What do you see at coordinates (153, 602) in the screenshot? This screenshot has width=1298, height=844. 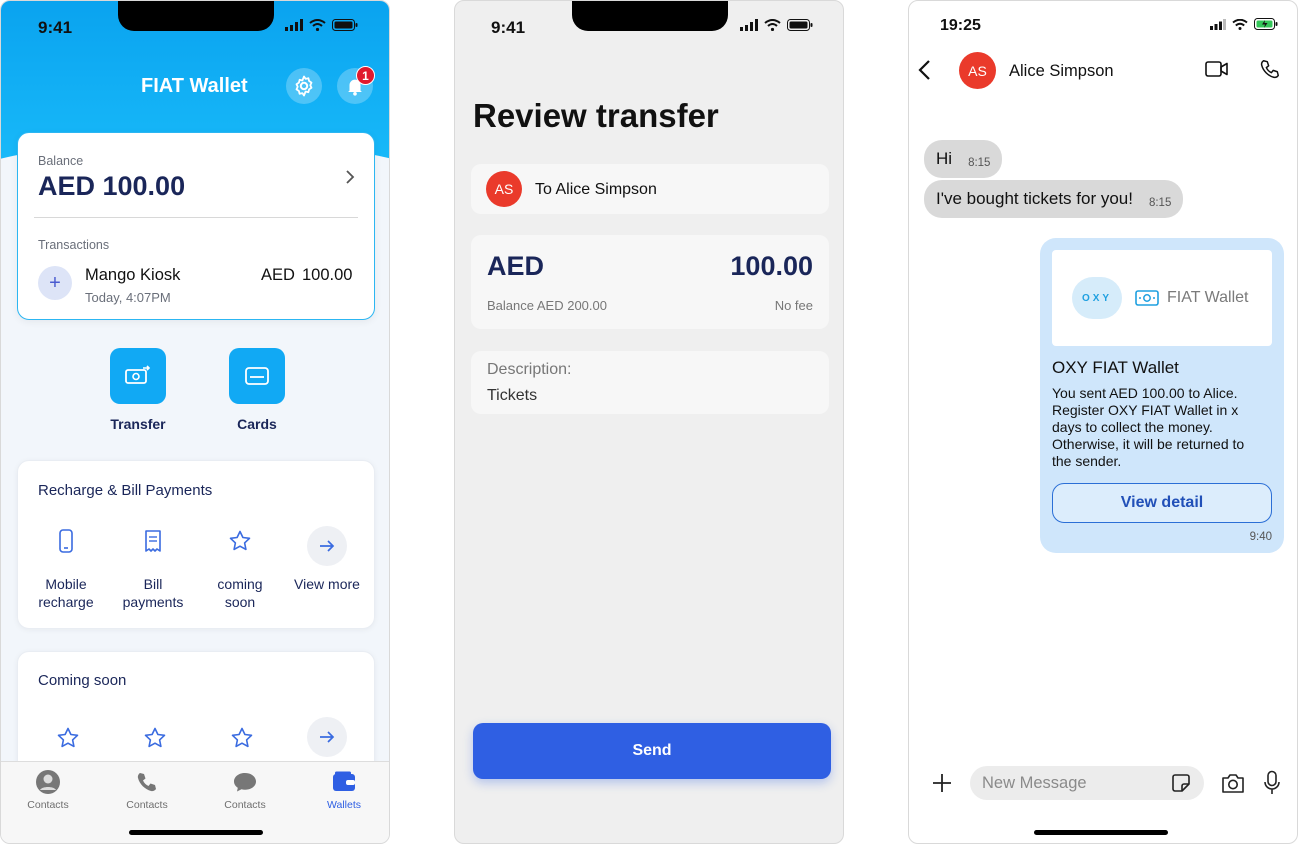 I see `bill-label-2: payments` at bounding box center [153, 602].